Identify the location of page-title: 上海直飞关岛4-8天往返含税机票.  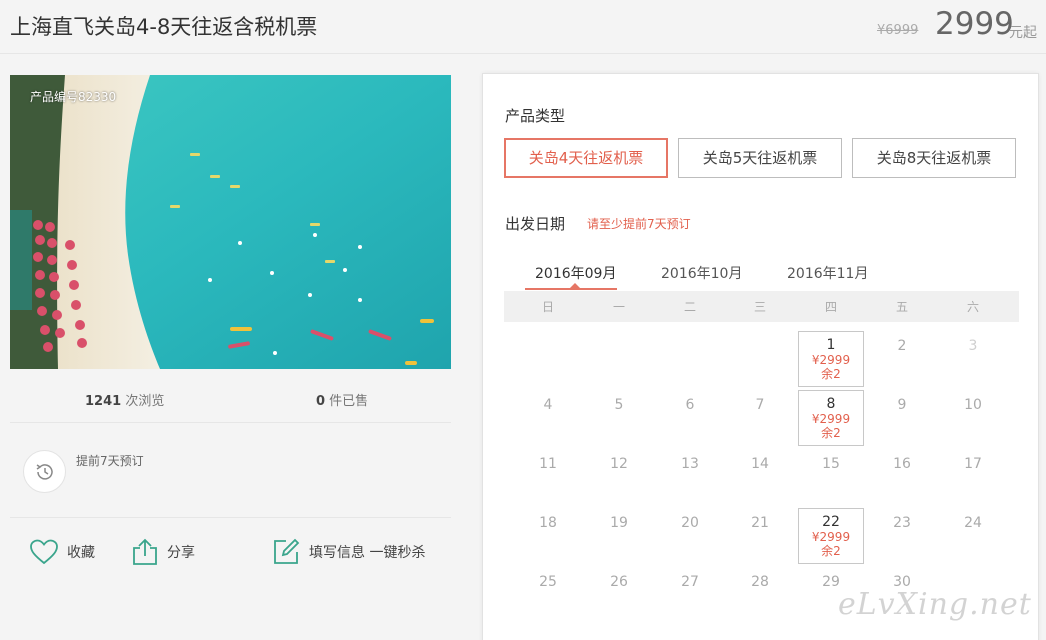
(164, 27).